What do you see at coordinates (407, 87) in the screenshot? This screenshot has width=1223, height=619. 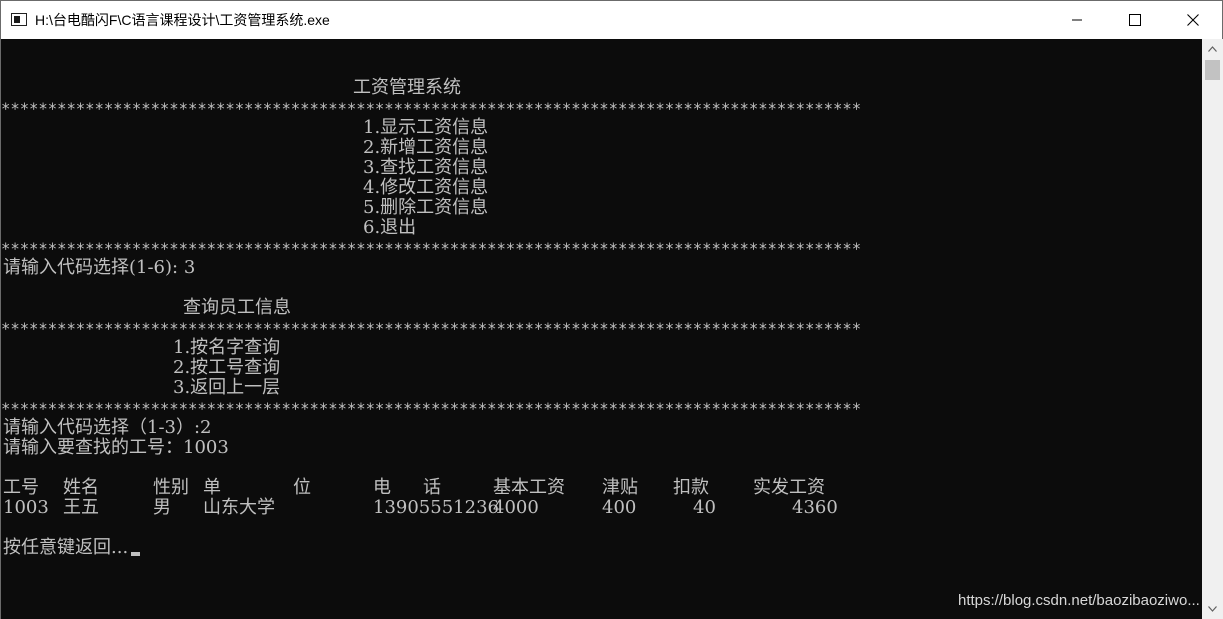 I see `main-title: 工资管理系统` at bounding box center [407, 87].